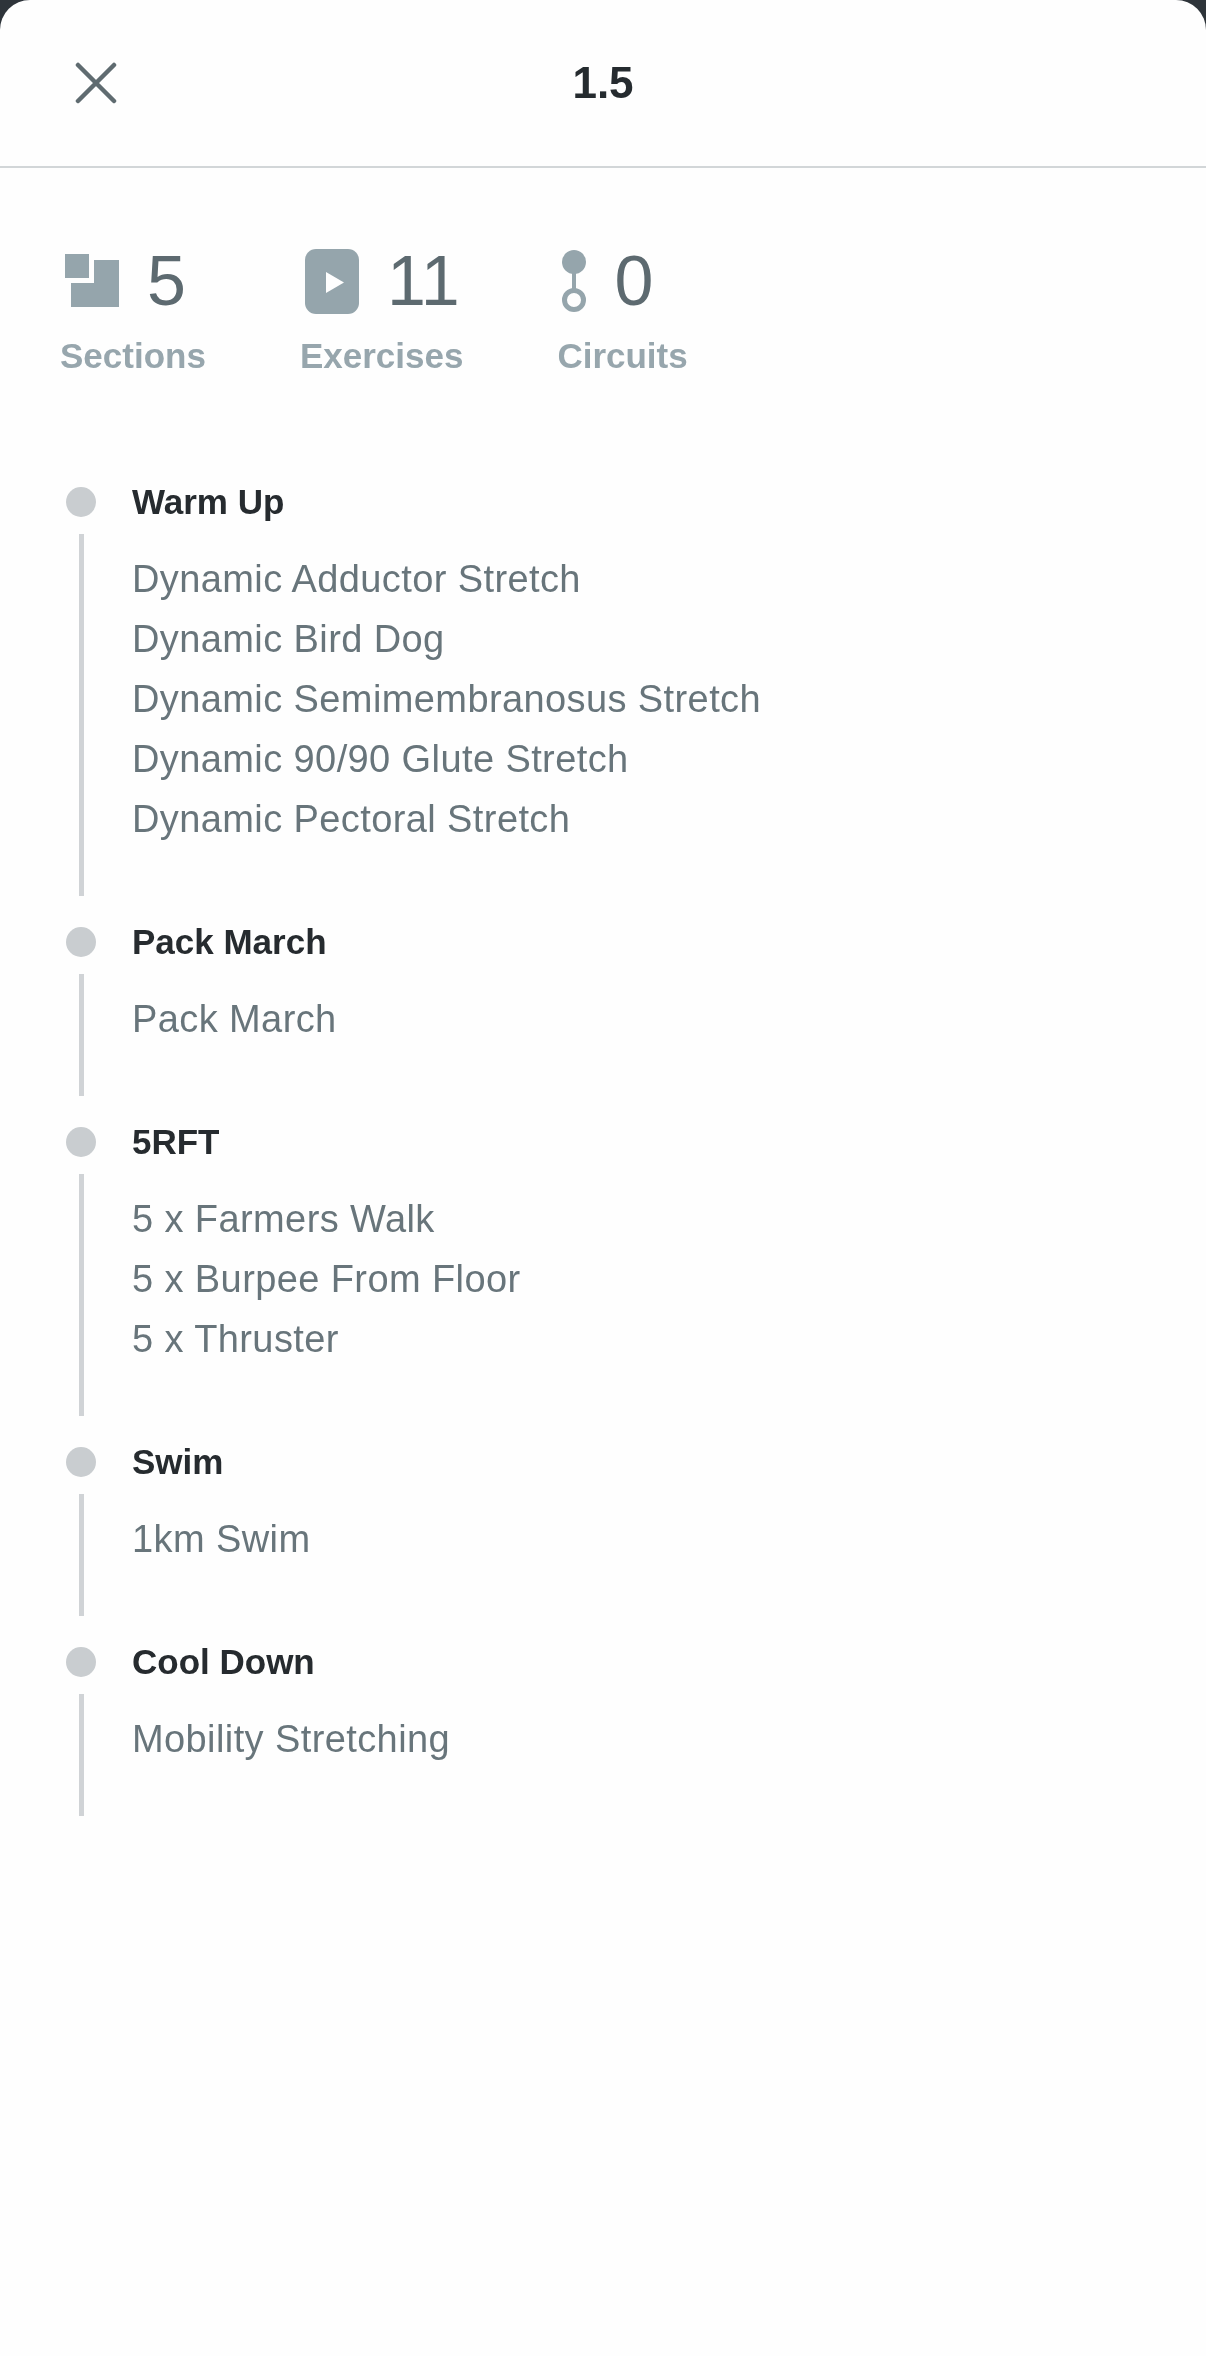  What do you see at coordinates (574, 281) in the screenshot?
I see `node-link-icon` at bounding box center [574, 281].